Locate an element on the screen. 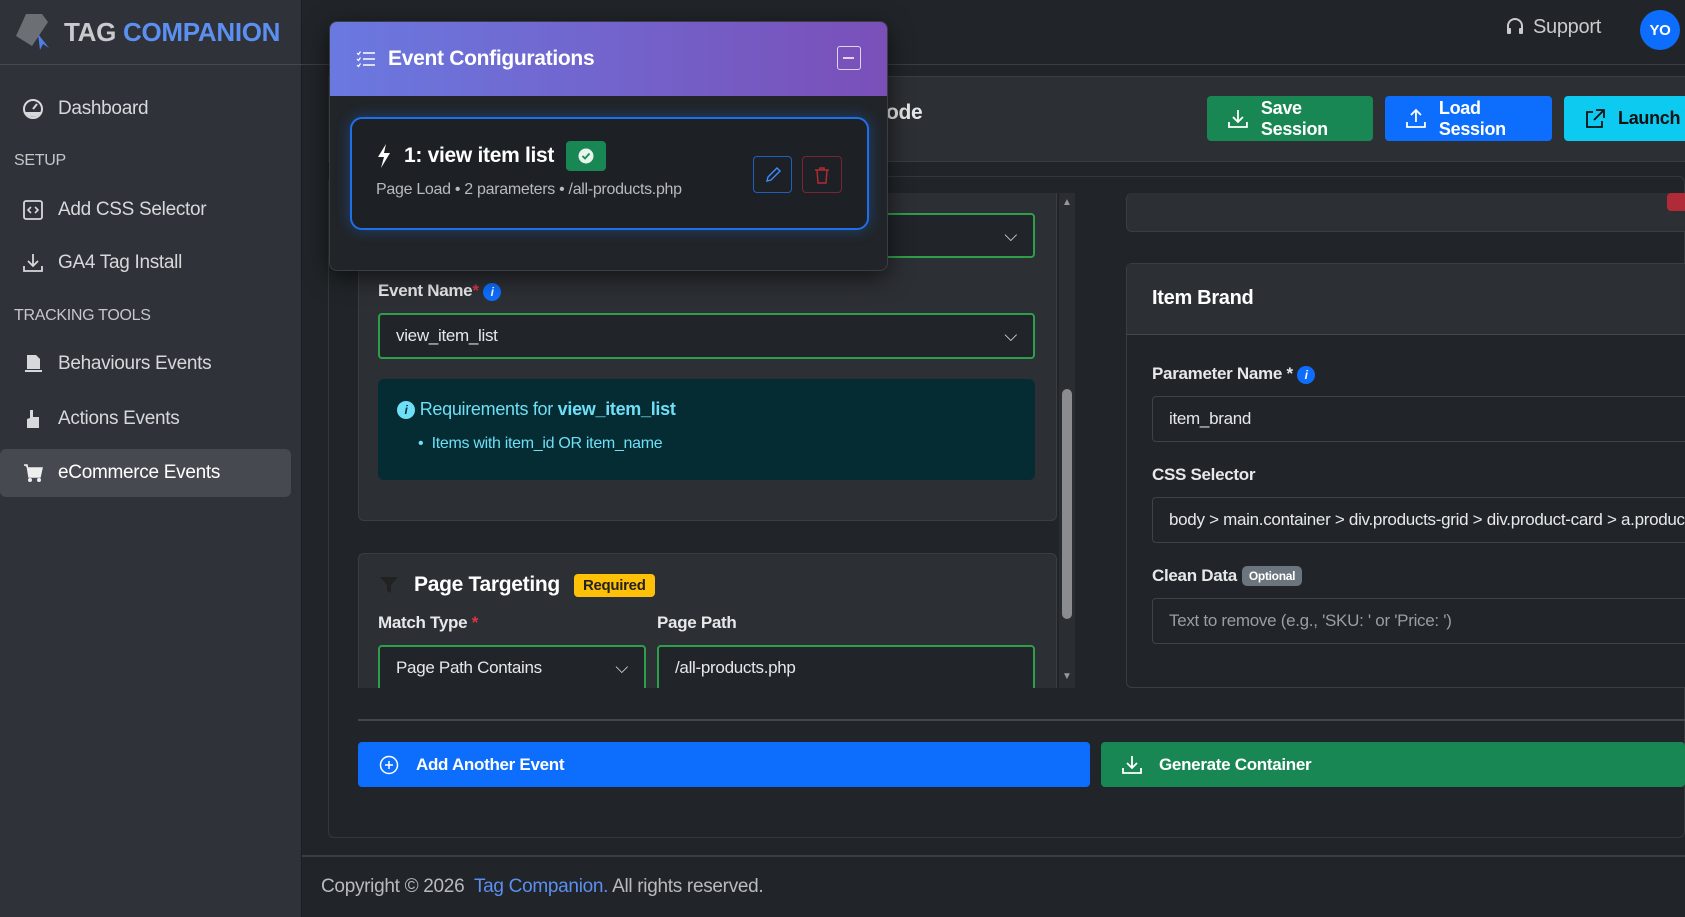 This screenshot has width=1685, height=917. external-link-icon is located at coordinates (1595, 118).